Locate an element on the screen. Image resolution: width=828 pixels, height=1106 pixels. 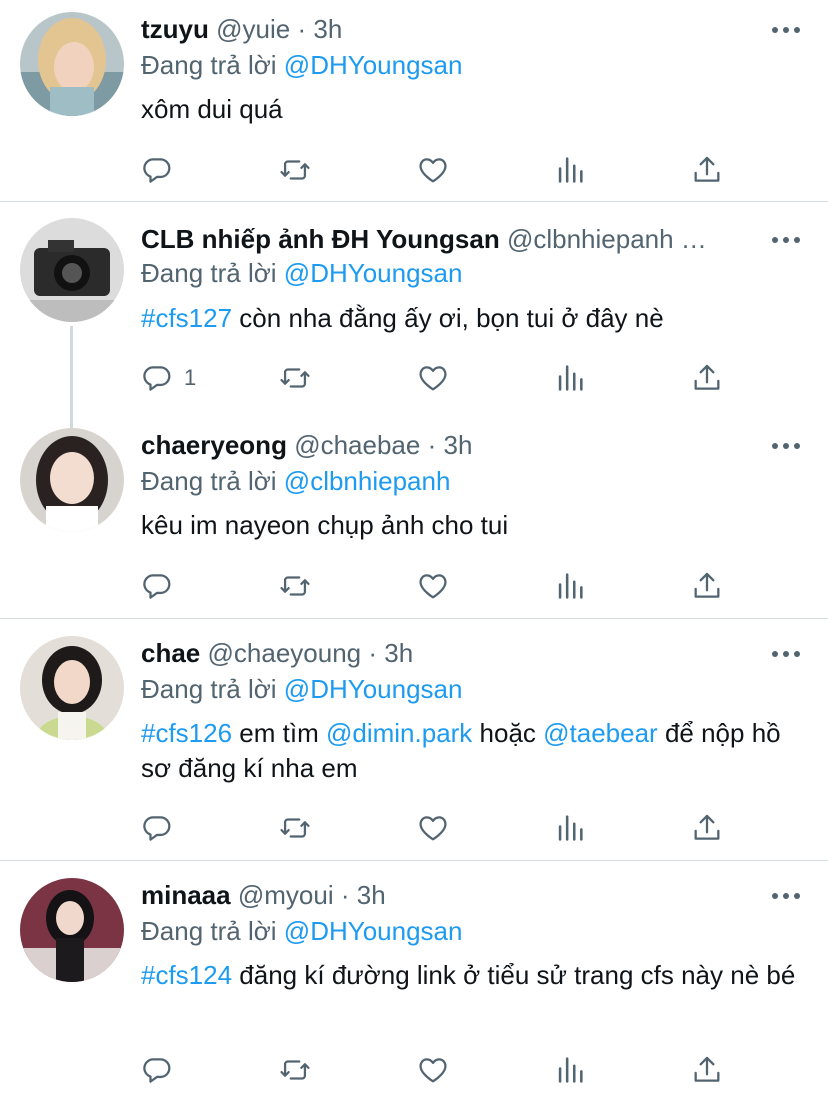
tweet-header: minaaa @myoui · 3h is located at coordinates (449, 895).